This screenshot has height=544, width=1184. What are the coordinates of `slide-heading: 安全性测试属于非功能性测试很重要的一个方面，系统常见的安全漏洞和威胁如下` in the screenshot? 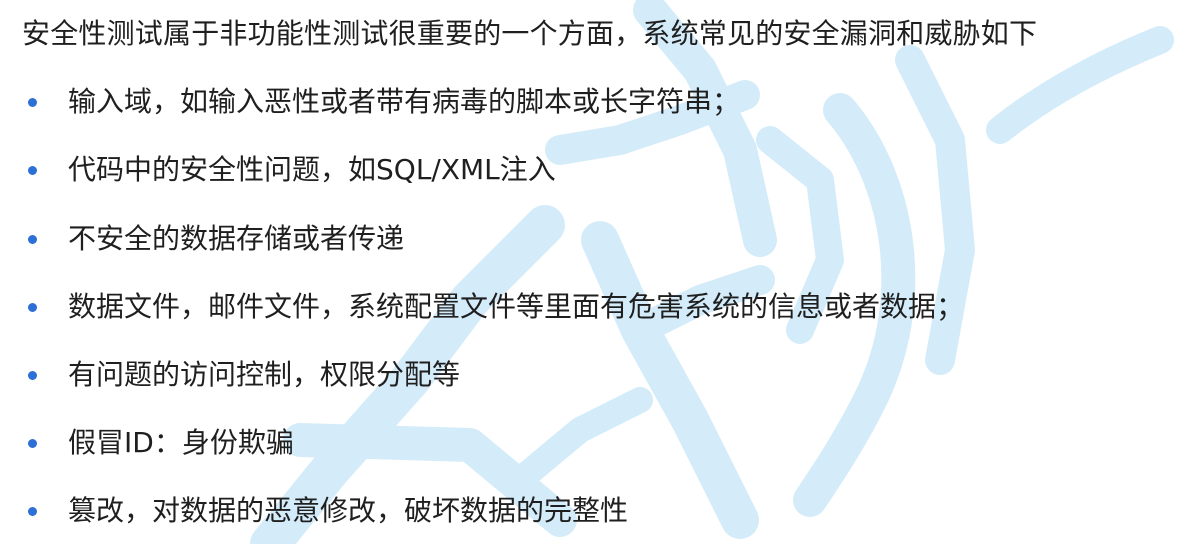 It's located at (530, 33).